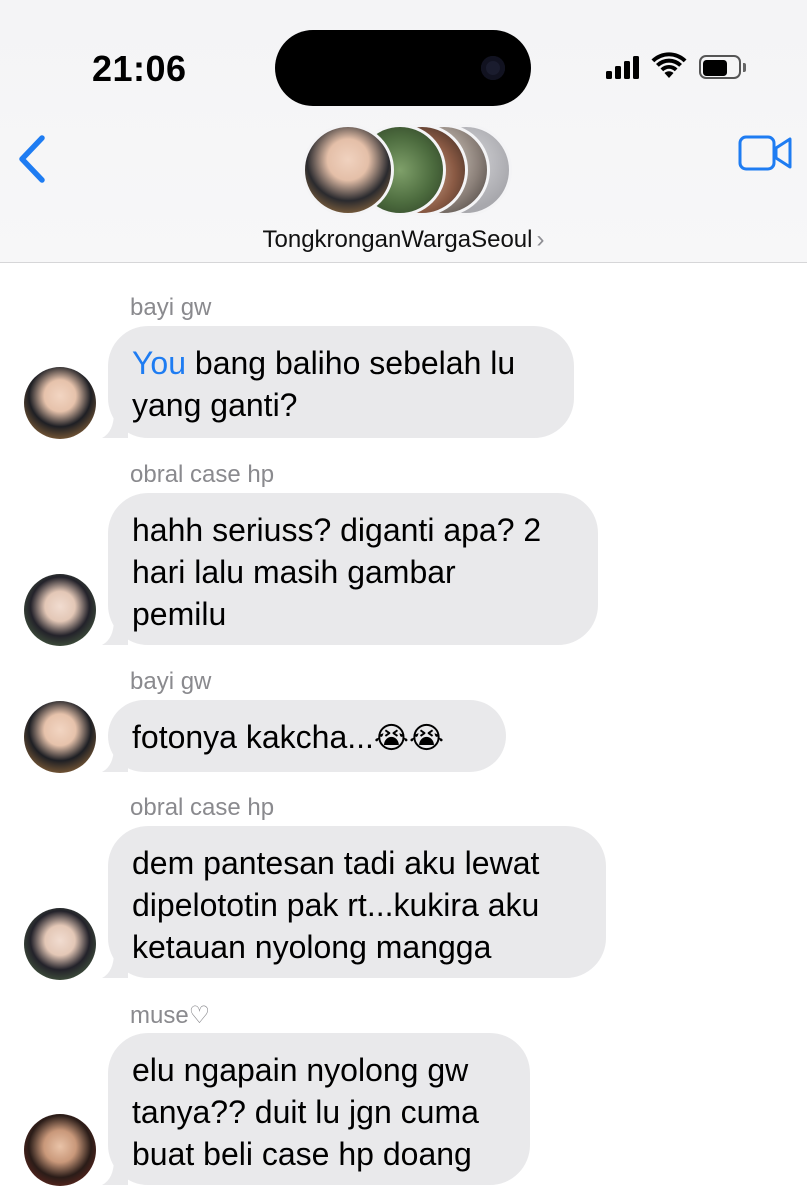 Image resolution: width=807 pixels, height=1200 pixels. I want to click on message-line: hahh seriuss? diganti apa? 2, so click(337, 530).